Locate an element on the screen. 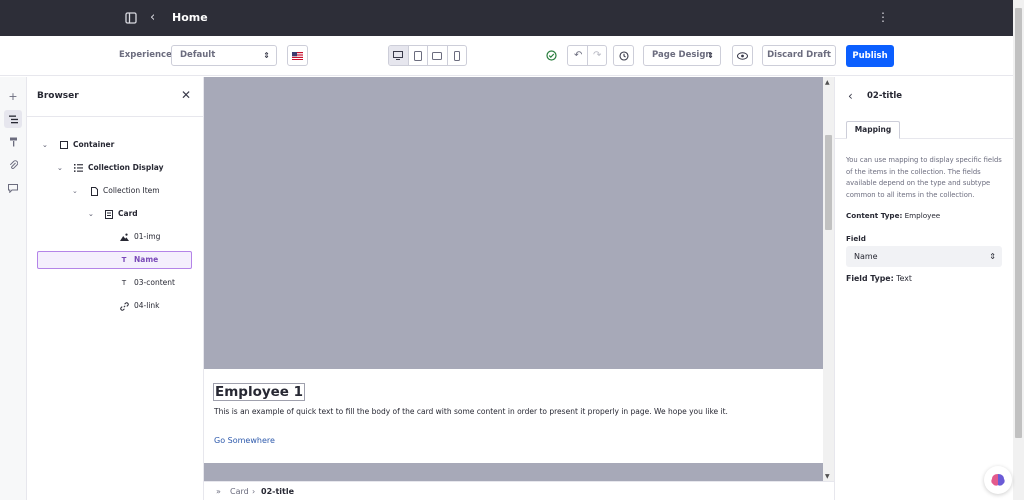 The width and height of the screenshot is (1024, 500). redo-icon: ↷ is located at coordinates (597, 55).